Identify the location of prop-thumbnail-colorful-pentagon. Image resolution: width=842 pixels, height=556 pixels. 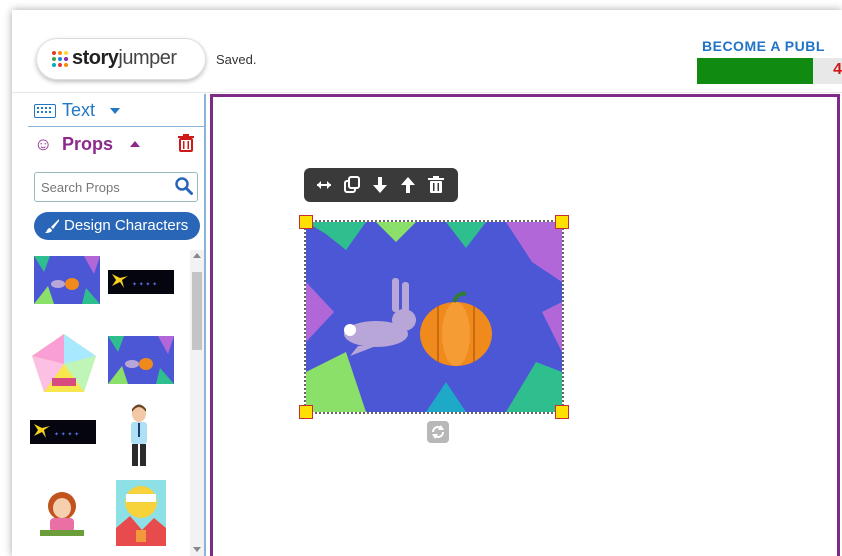
(64, 363).